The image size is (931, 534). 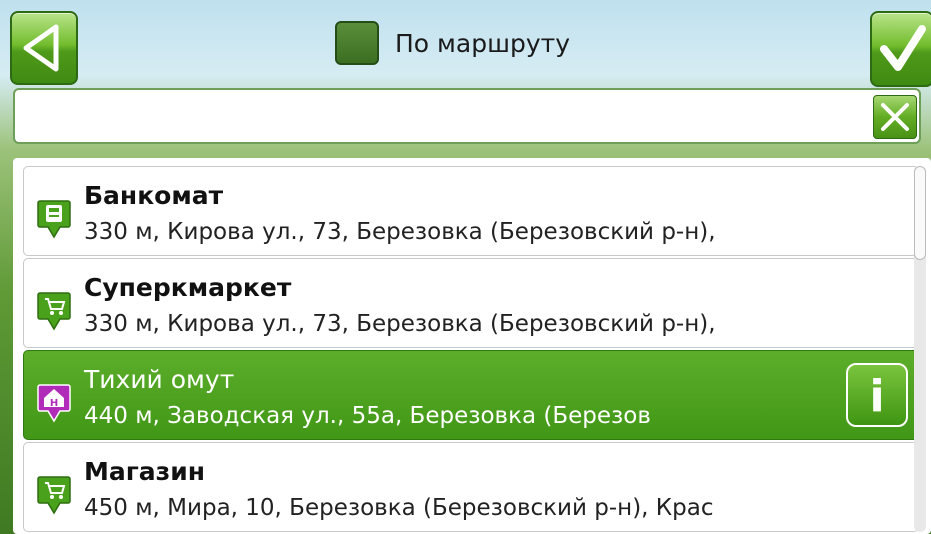 I want to click on scrollbar-thumb, so click(x=920, y=213).